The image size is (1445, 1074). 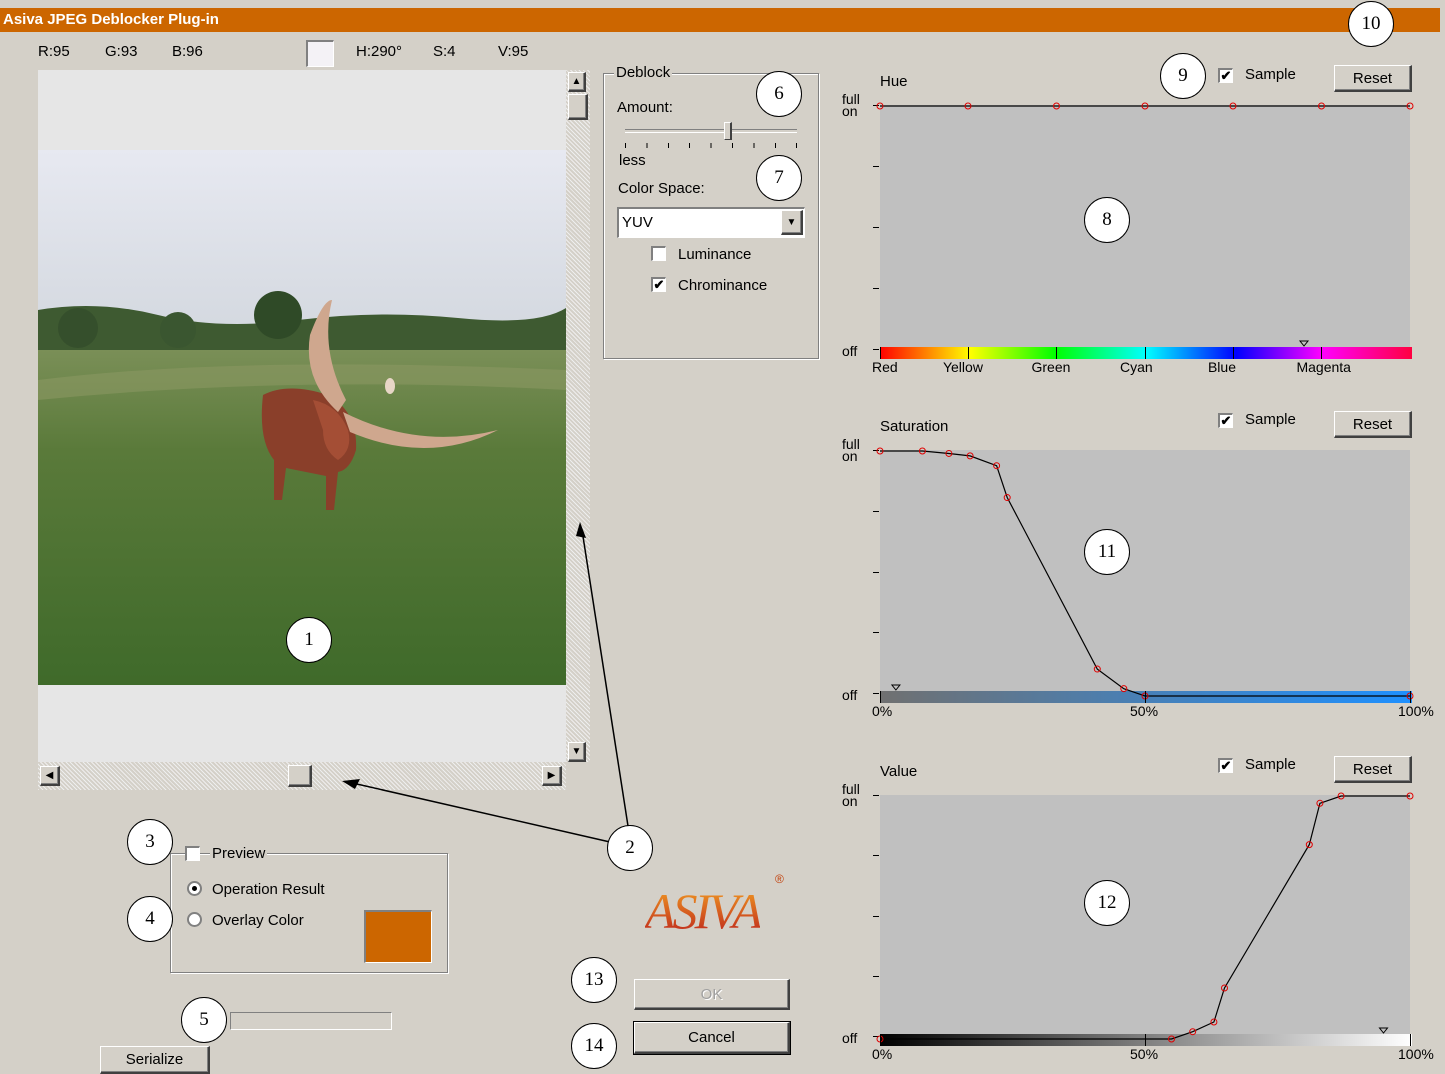 What do you see at coordinates (594, 1046) in the screenshot?
I see `callout-14: 14` at bounding box center [594, 1046].